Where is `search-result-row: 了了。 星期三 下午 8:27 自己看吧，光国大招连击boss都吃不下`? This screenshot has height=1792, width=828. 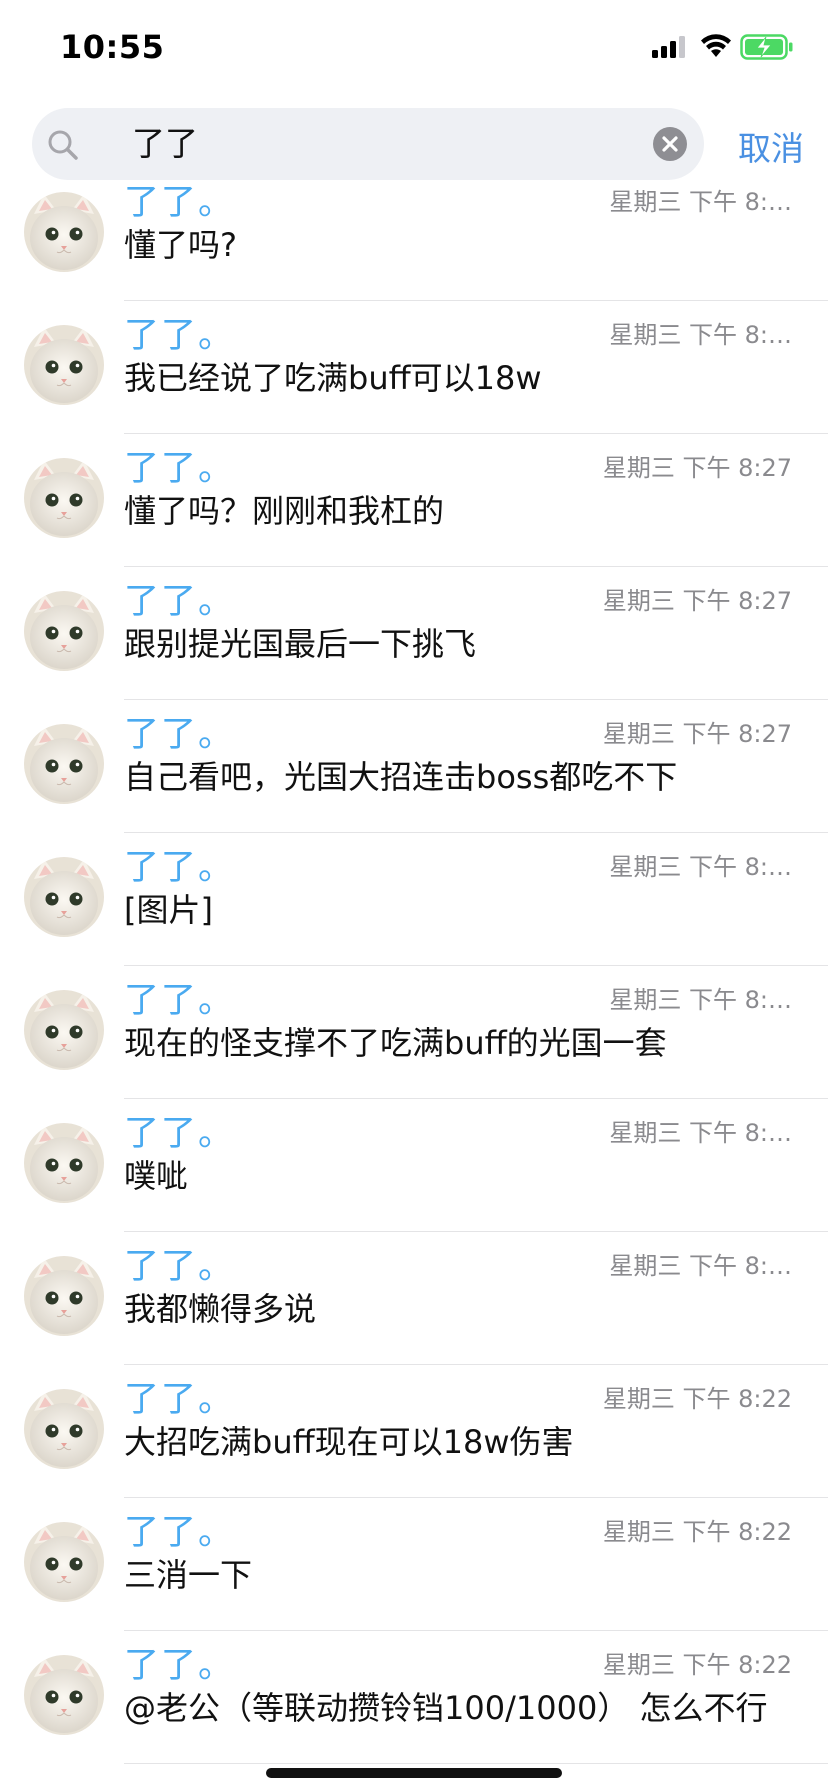
search-result-row: 了了。 星期三 下午 8:27 自己看吧，光国大招连击boss都吃不下 is located at coordinates (414, 766).